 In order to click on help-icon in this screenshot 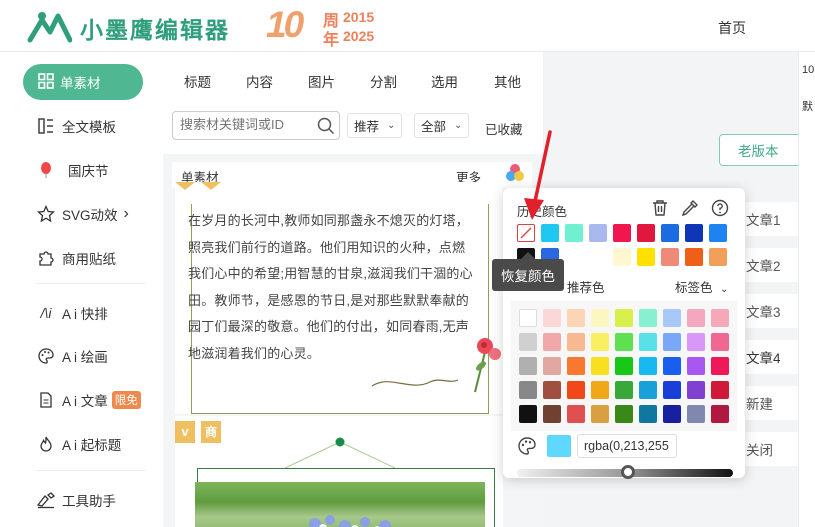, I will do `click(720, 208)`.